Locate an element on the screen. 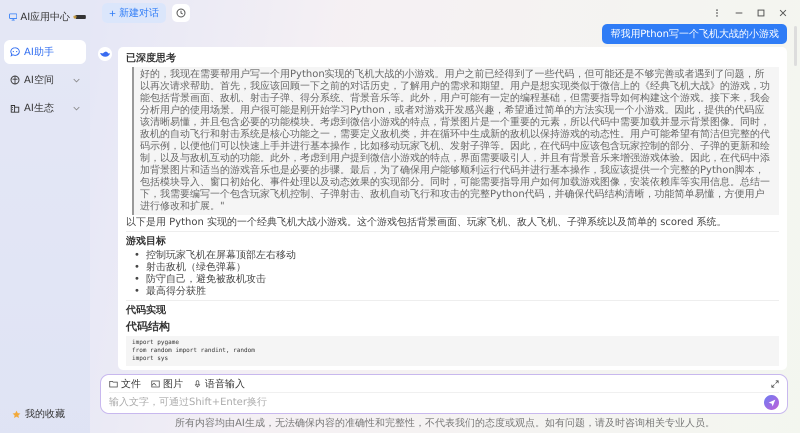  sidebar-item: AI空间 is located at coordinates (45, 80).